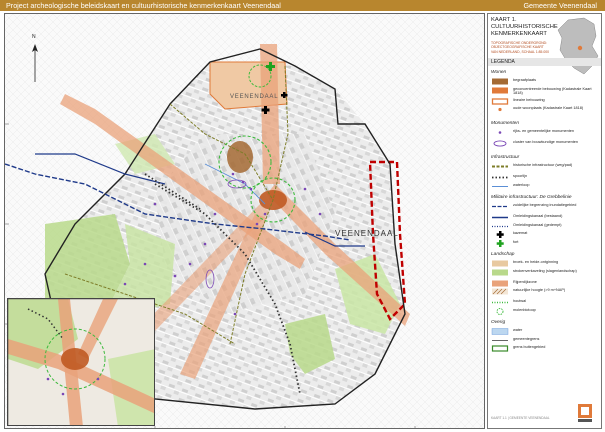 This screenshot has width=605, height=432. I want to click on legend-item: historische infrastructuur (weg/pad), so click(546, 168).